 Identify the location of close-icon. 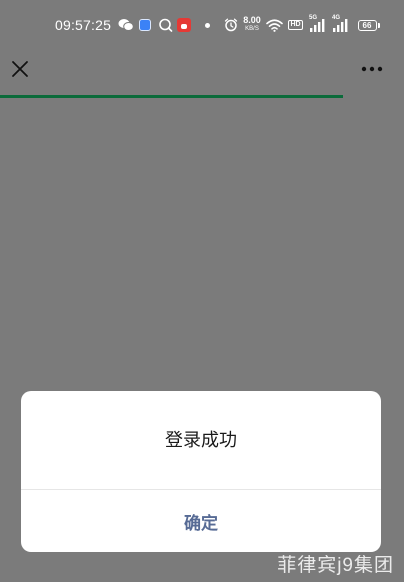
(20, 69).